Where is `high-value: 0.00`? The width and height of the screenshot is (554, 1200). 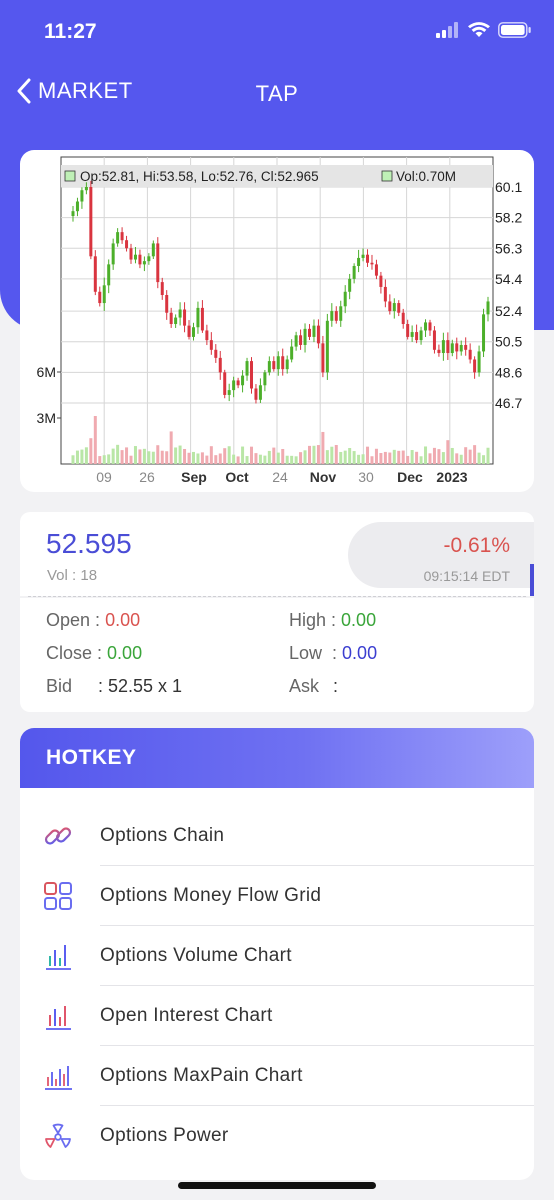 high-value: 0.00 is located at coordinates (359, 620).